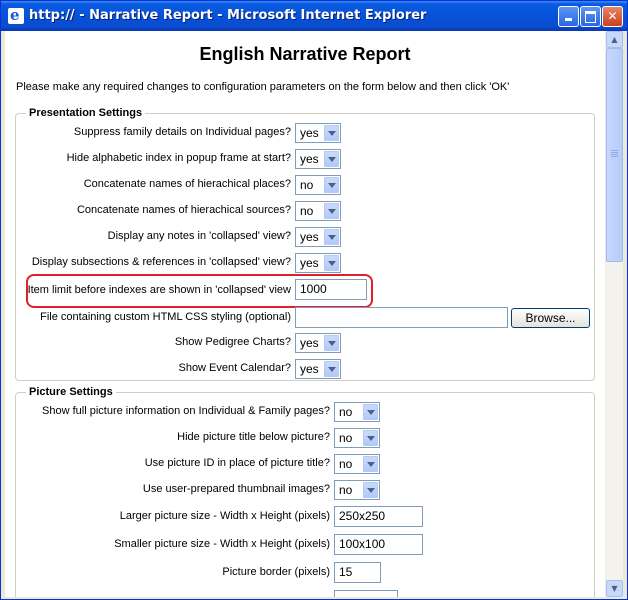  I want to click on suppress-family-select: yes, so click(318, 133).